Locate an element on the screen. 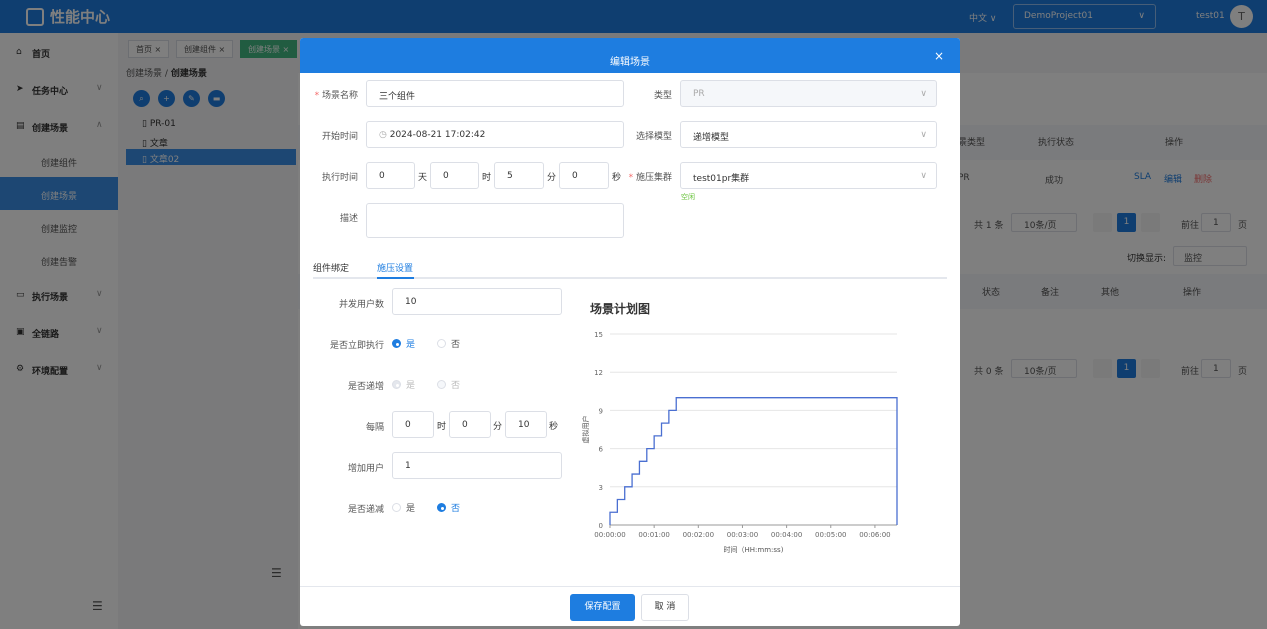  interval-label: 每隔 is located at coordinates (374, 428).